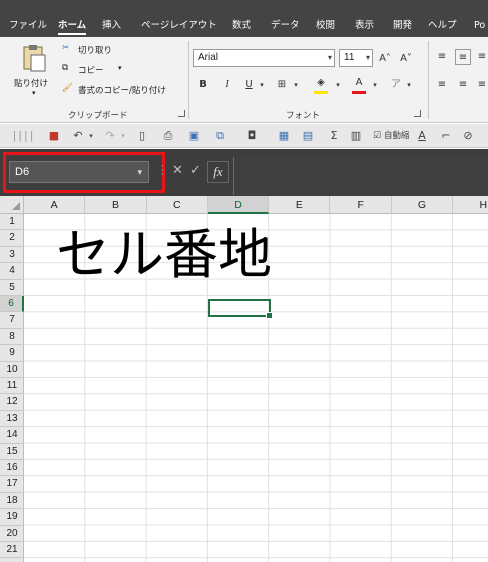 Image resolution: width=488 pixels, height=562 pixels. Describe the element at coordinates (12, 402) in the screenshot. I see `row-header-12: 12` at that location.